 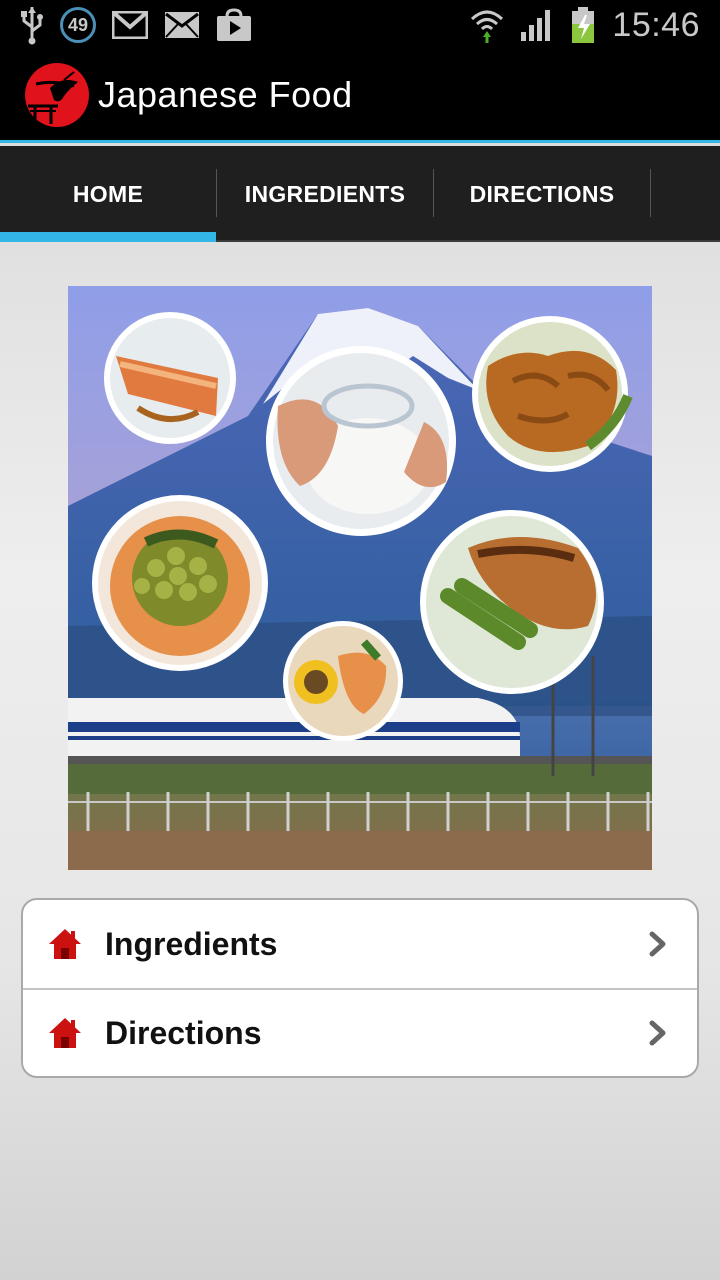 I want to click on menu-list: Ingredients Directions, so click(x=360, y=988).